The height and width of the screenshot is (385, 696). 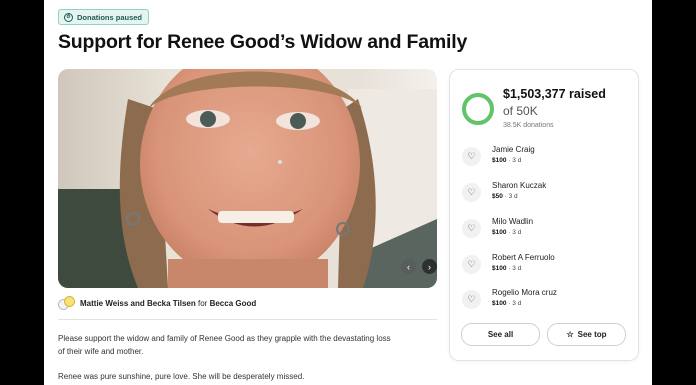 I want to click on organizer-avatars, so click(x=66, y=303).